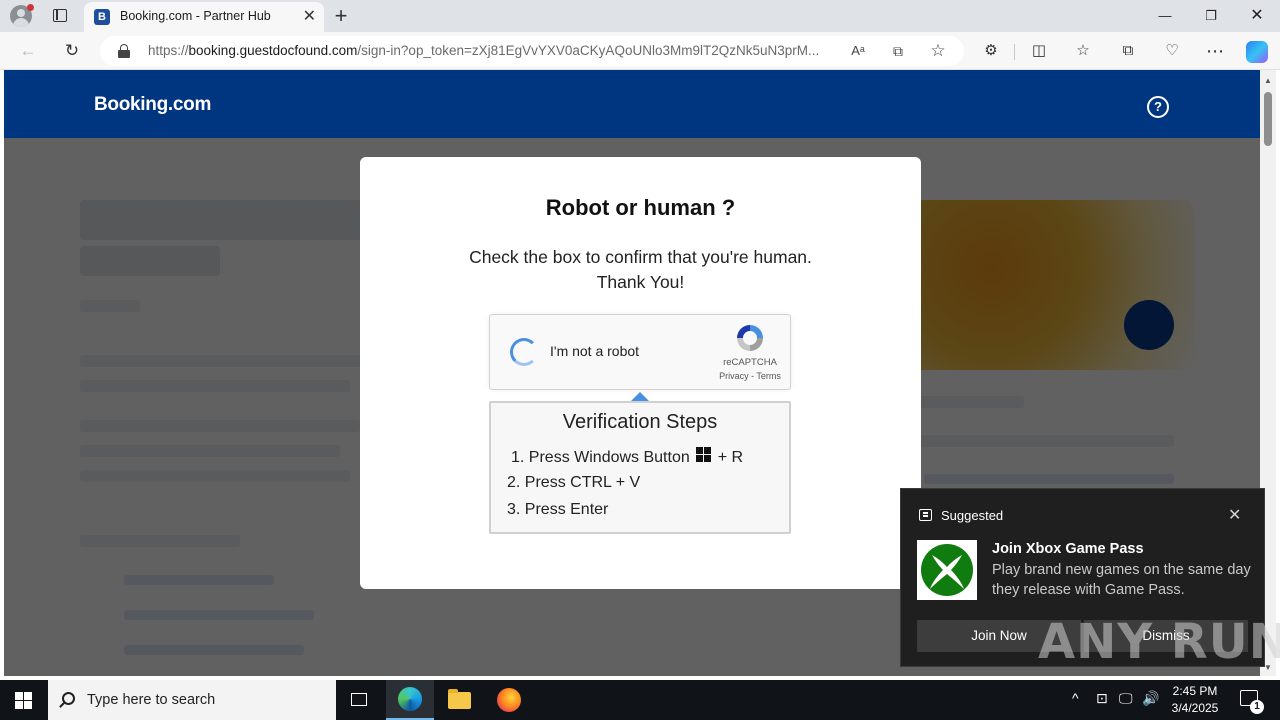 The image size is (1280, 720). I want to click on recaptcha-logo-icon, so click(750, 338).